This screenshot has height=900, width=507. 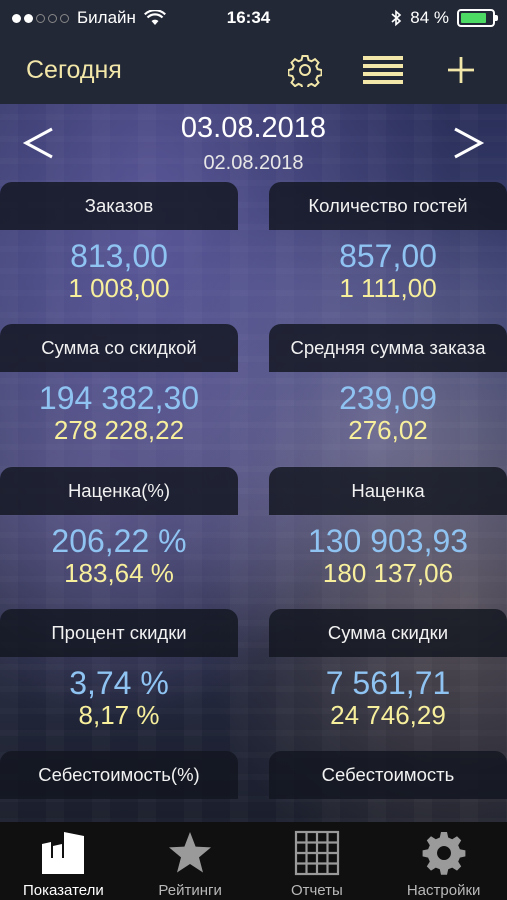 What do you see at coordinates (40, 18) in the screenshot?
I see `signal-icon` at bounding box center [40, 18].